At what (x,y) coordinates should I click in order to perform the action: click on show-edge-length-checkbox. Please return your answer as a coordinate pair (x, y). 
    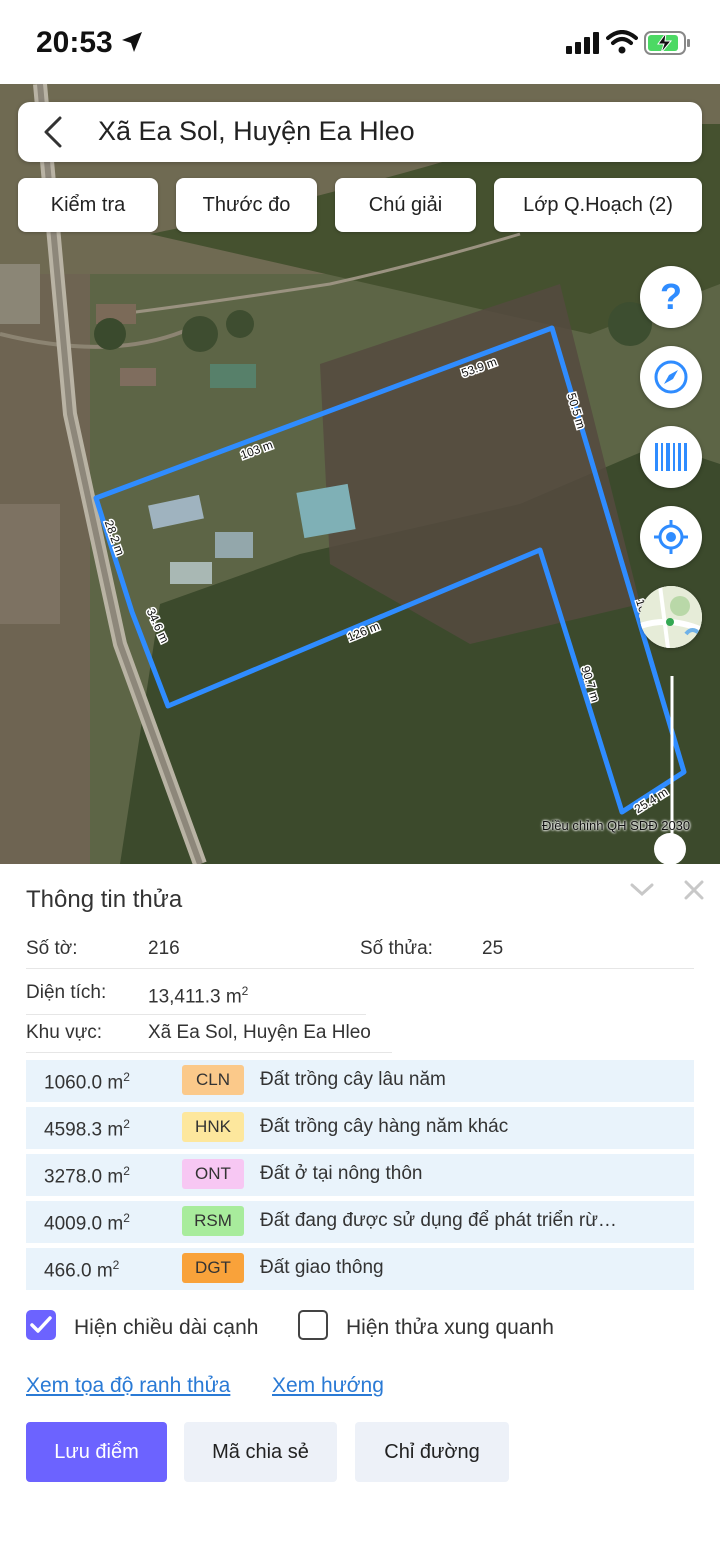
    Looking at the image, I should click on (41, 1325).